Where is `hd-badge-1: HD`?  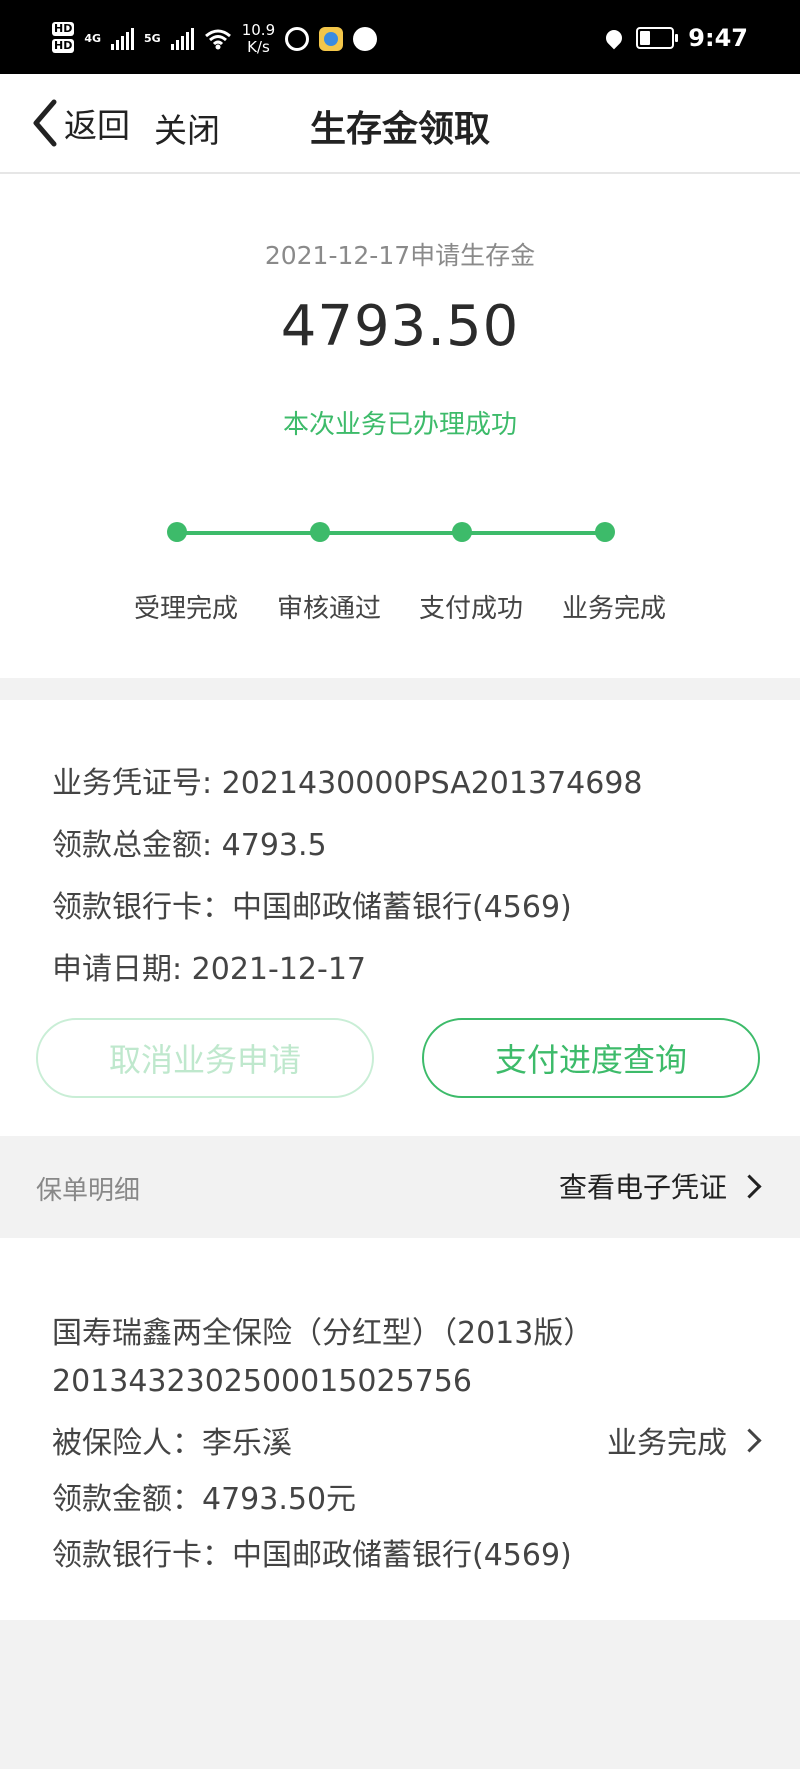 hd-badge-1: HD is located at coordinates (63, 29).